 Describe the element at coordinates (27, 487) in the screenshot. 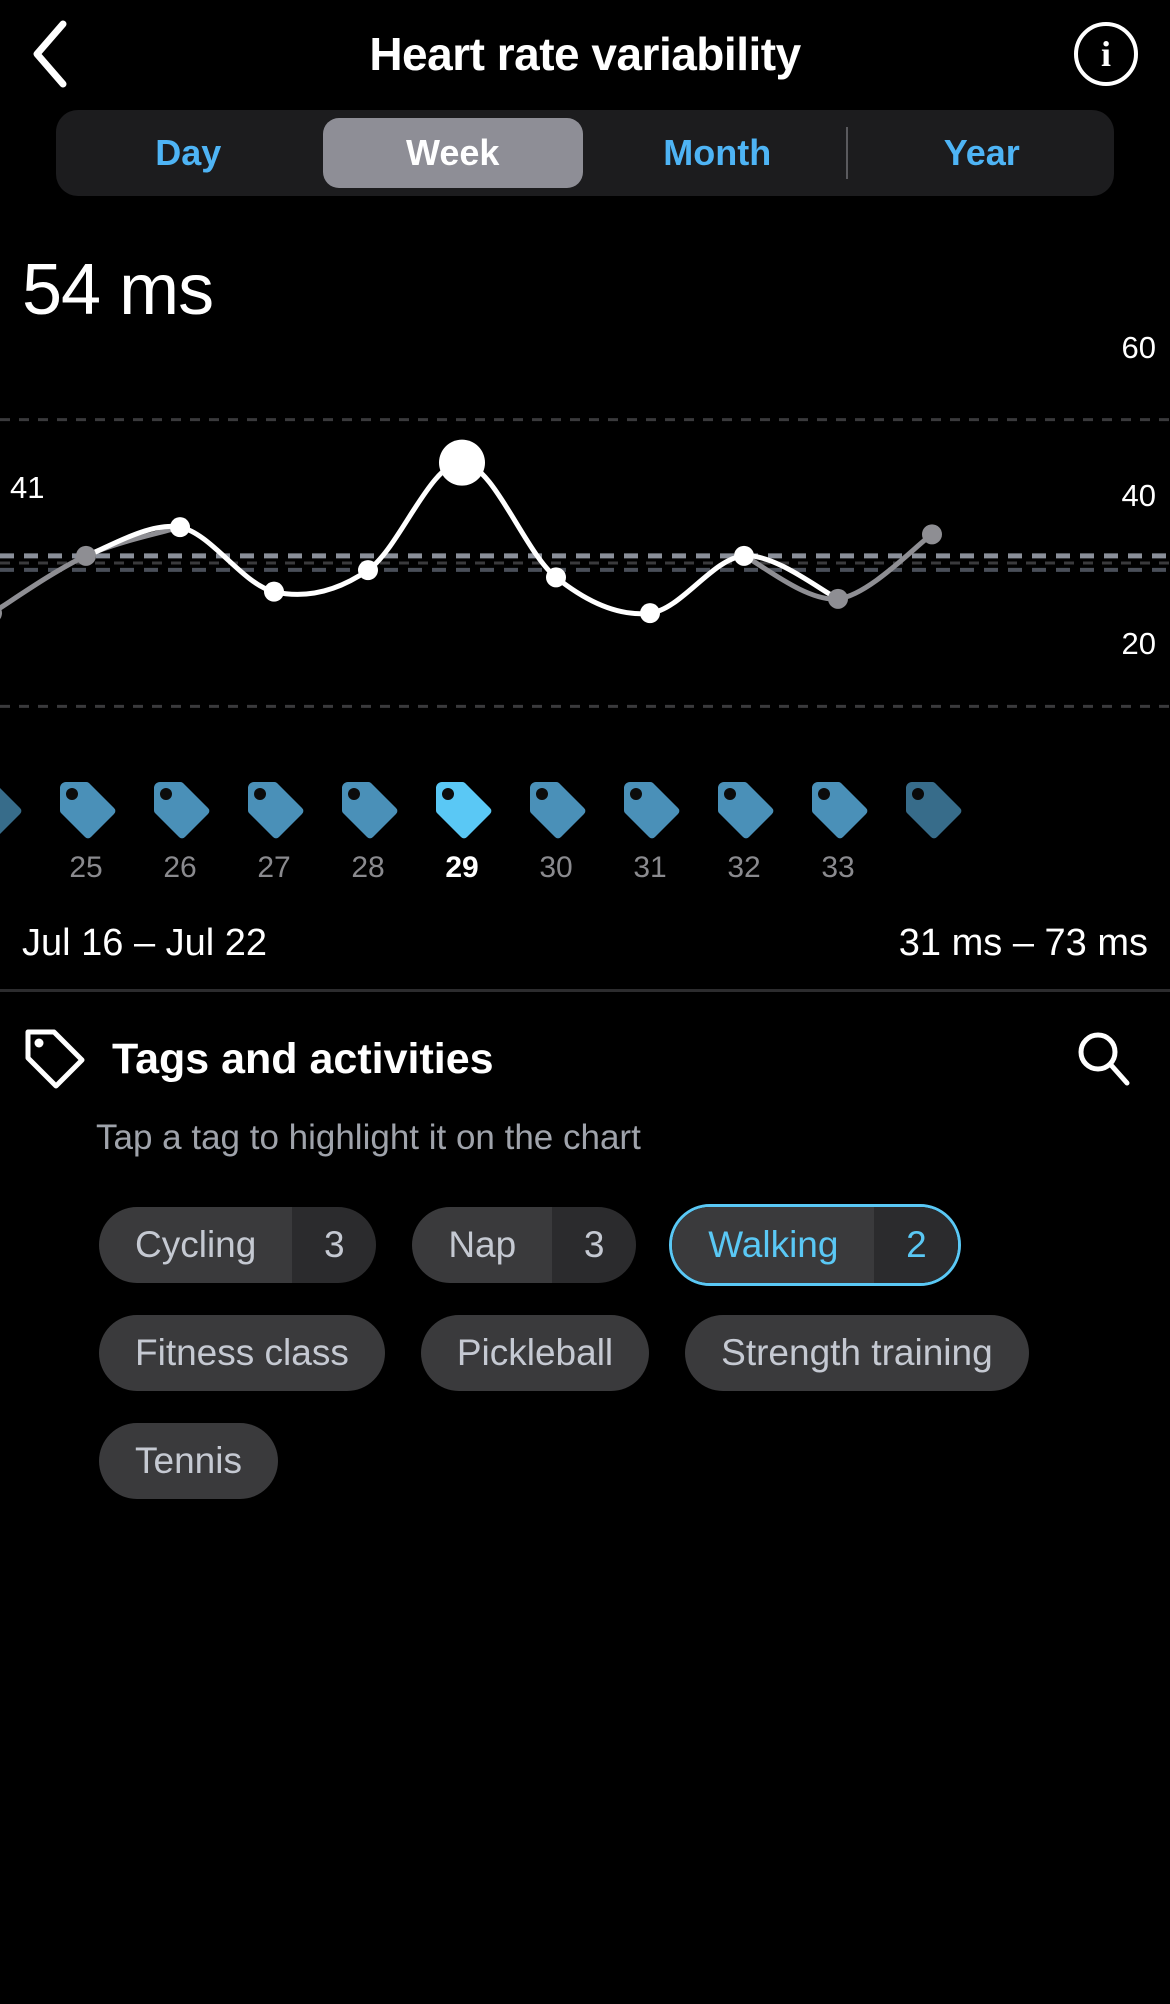

I see `average-line-label: 41` at that location.